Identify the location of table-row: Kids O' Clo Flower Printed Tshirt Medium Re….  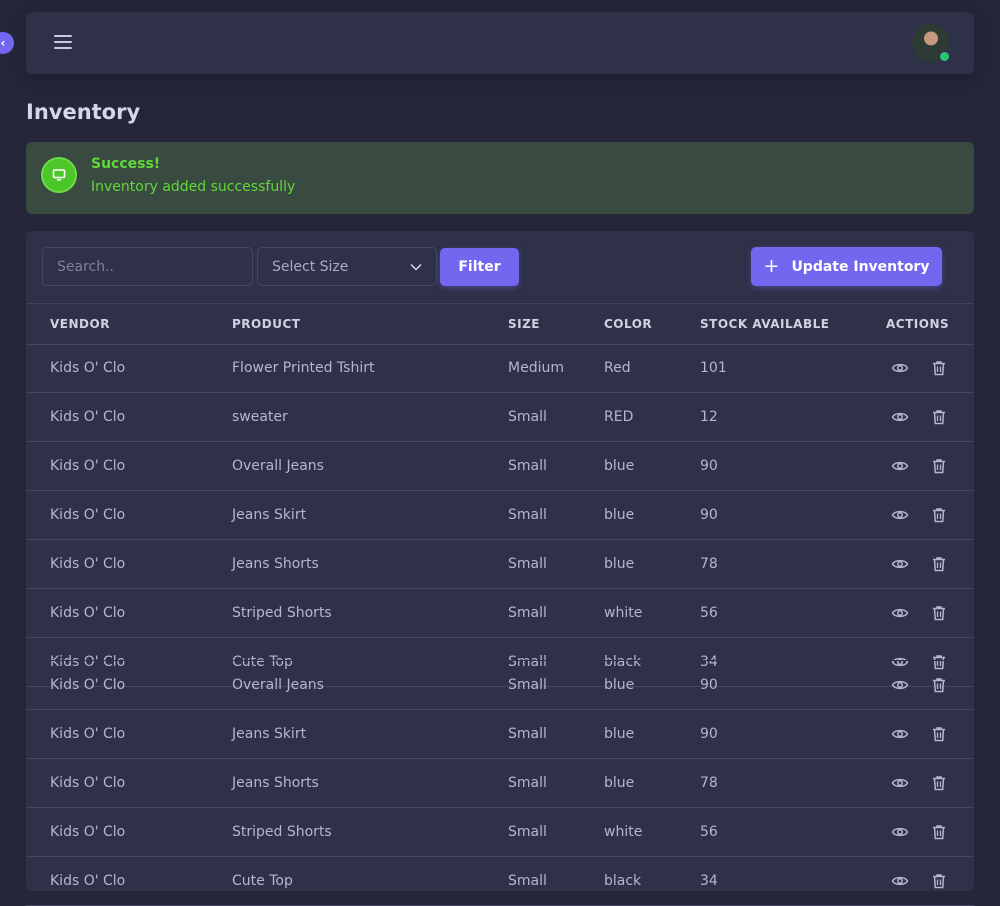
(500, 368).